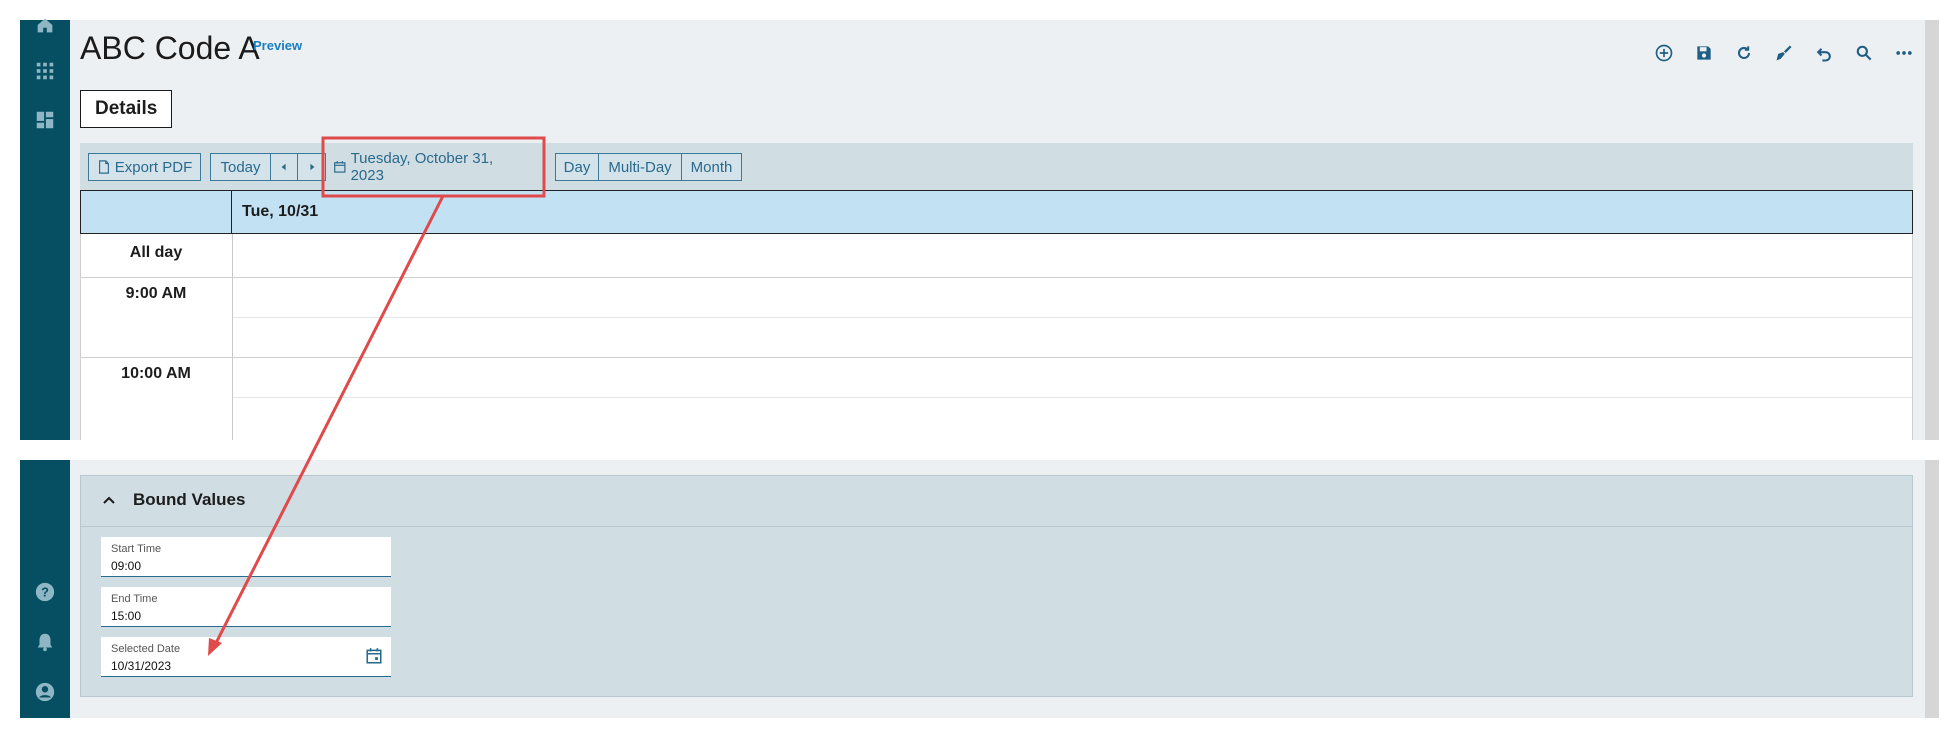 The height and width of the screenshot is (738, 1960). I want to click on dashboard-icon, so click(45, 120).